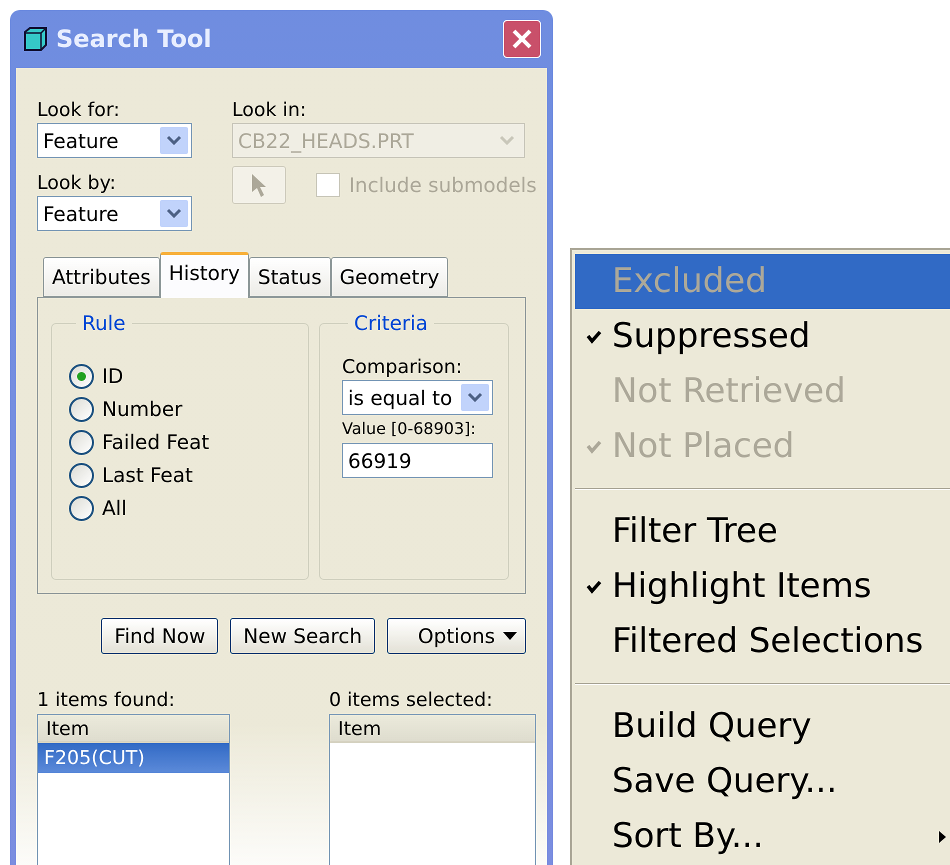 The image size is (950, 865). I want to click on menu-item: Highlight Items, so click(762, 586).